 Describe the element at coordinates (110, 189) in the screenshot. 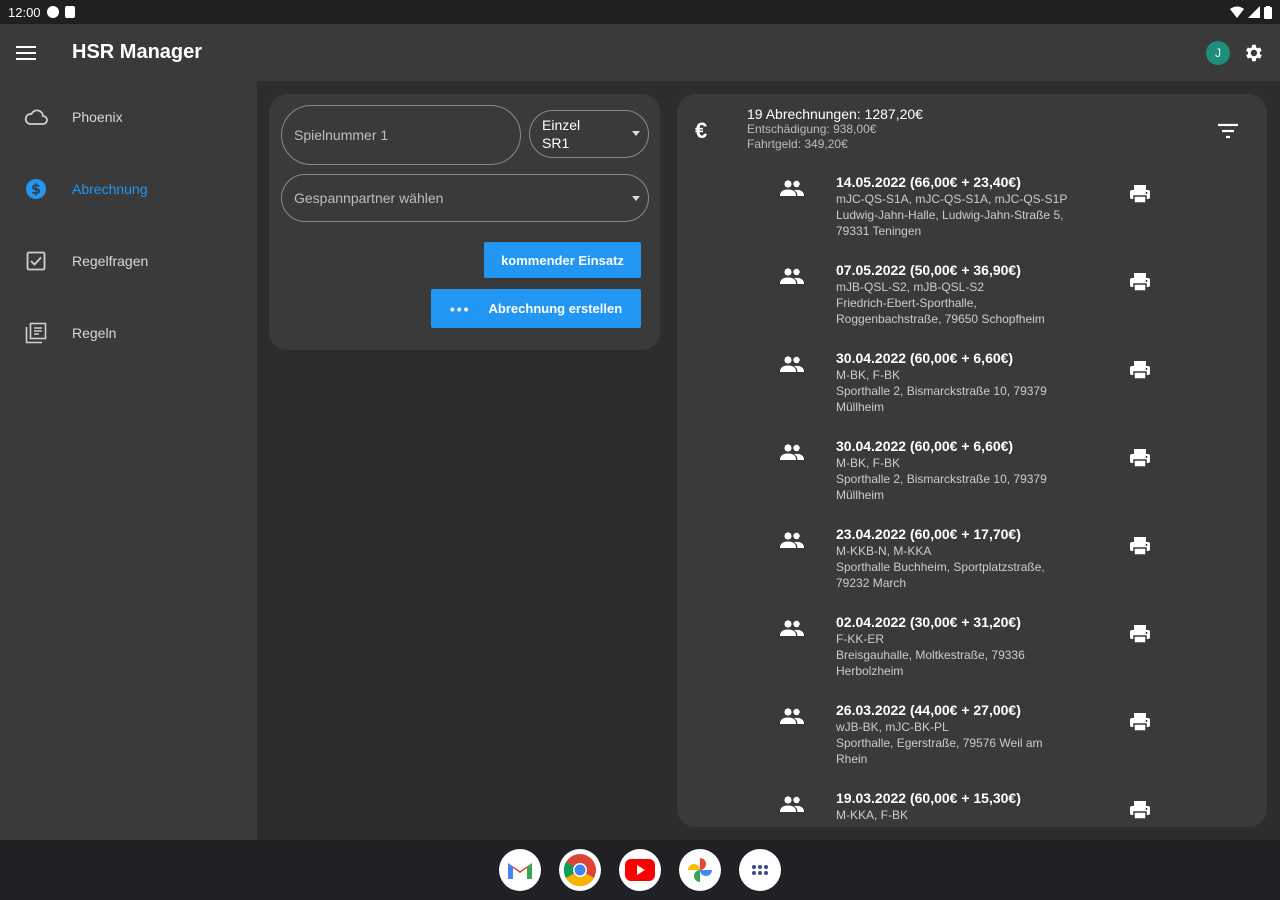

I see `sidebar-item-label: Abrechnung` at that location.